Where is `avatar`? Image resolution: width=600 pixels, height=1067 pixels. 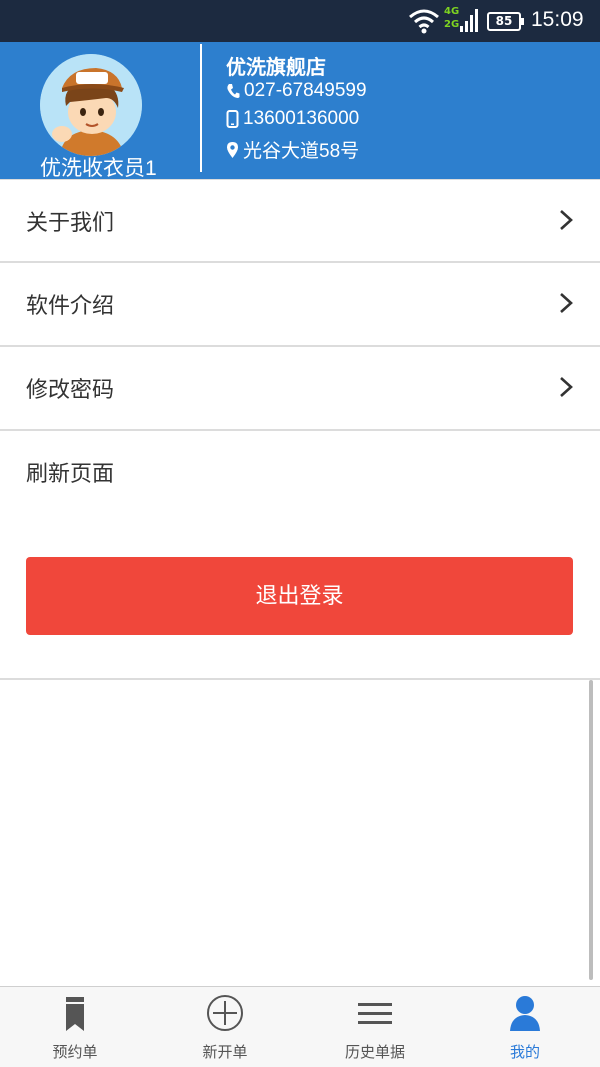 avatar is located at coordinates (91, 105).